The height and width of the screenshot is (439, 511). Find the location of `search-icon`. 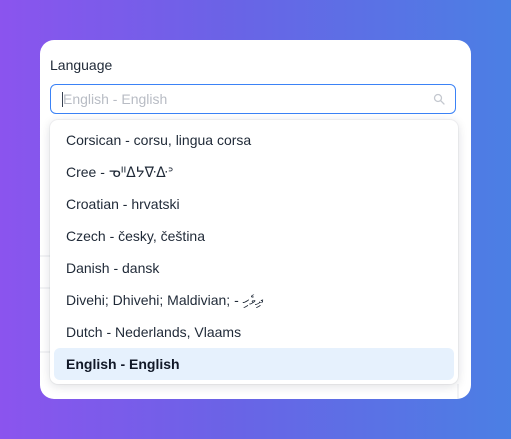

search-icon is located at coordinates (439, 99).